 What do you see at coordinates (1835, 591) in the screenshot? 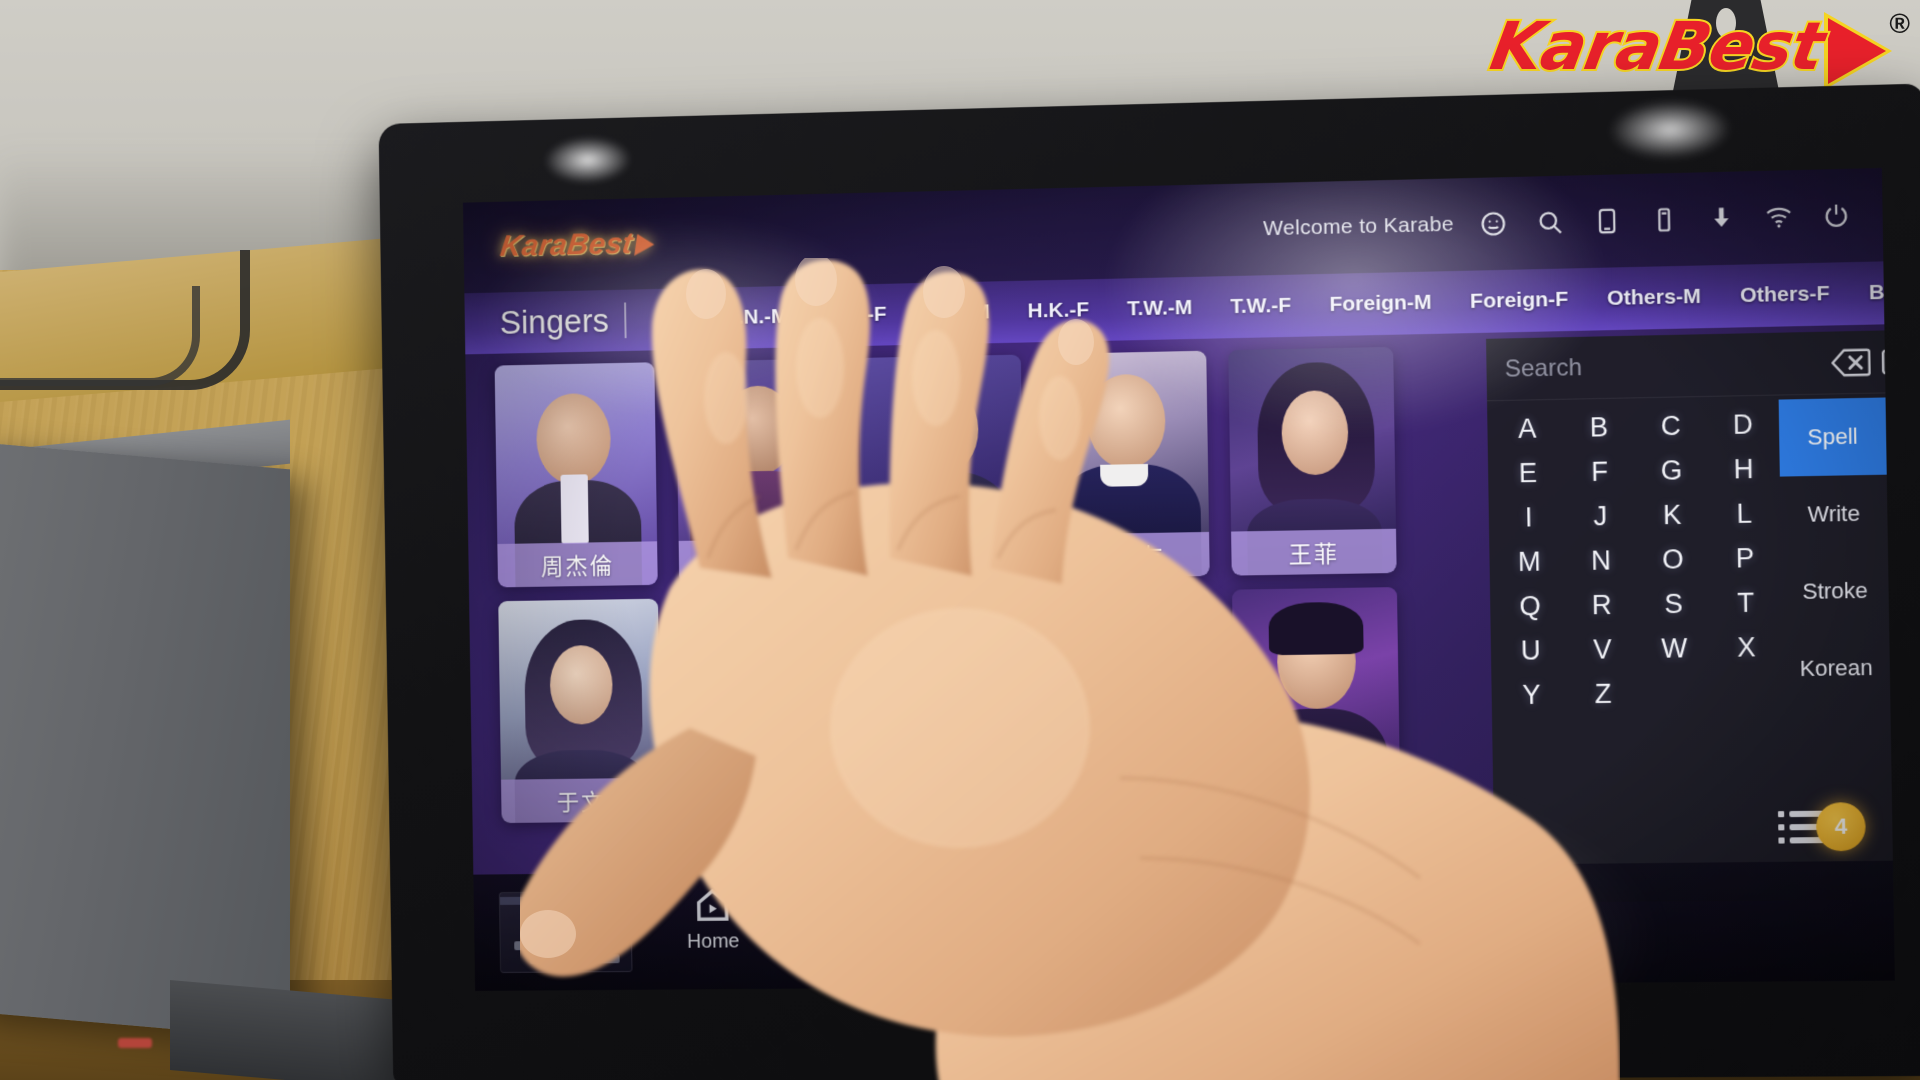
I see `mode-stroke: Stroke` at bounding box center [1835, 591].